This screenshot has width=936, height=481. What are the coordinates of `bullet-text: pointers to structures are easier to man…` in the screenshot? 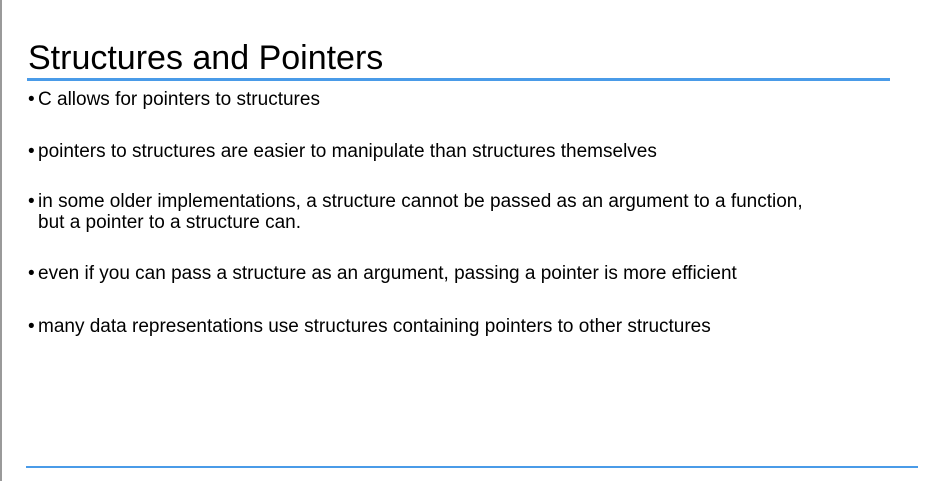 It's located at (347, 151).